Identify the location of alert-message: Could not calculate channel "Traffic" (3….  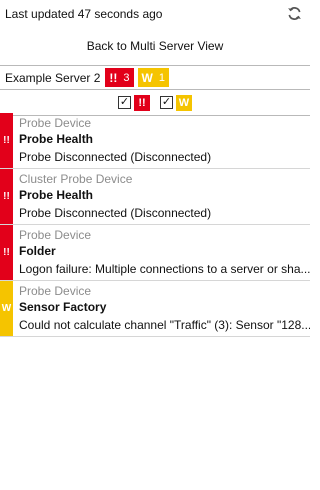
(164, 325).